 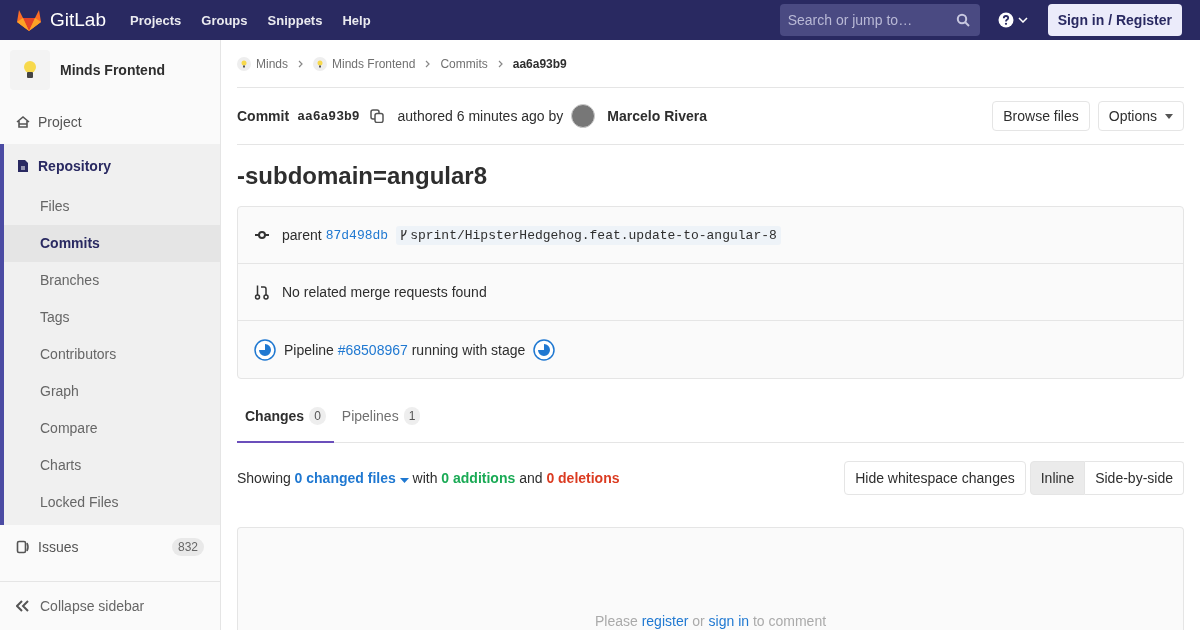 I want to click on breadcrumb-link: Commits, so click(x=464, y=63).